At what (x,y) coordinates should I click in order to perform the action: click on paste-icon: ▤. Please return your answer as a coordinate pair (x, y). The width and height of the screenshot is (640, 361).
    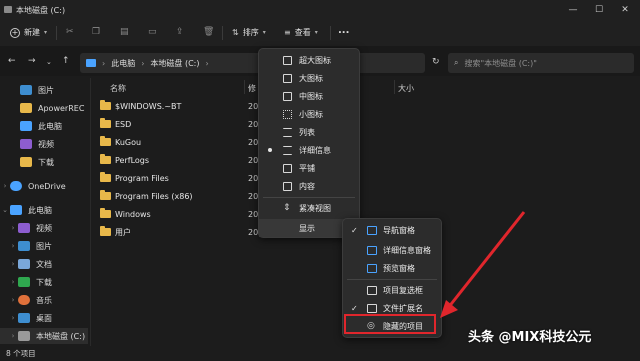
    Looking at the image, I should click on (124, 32).